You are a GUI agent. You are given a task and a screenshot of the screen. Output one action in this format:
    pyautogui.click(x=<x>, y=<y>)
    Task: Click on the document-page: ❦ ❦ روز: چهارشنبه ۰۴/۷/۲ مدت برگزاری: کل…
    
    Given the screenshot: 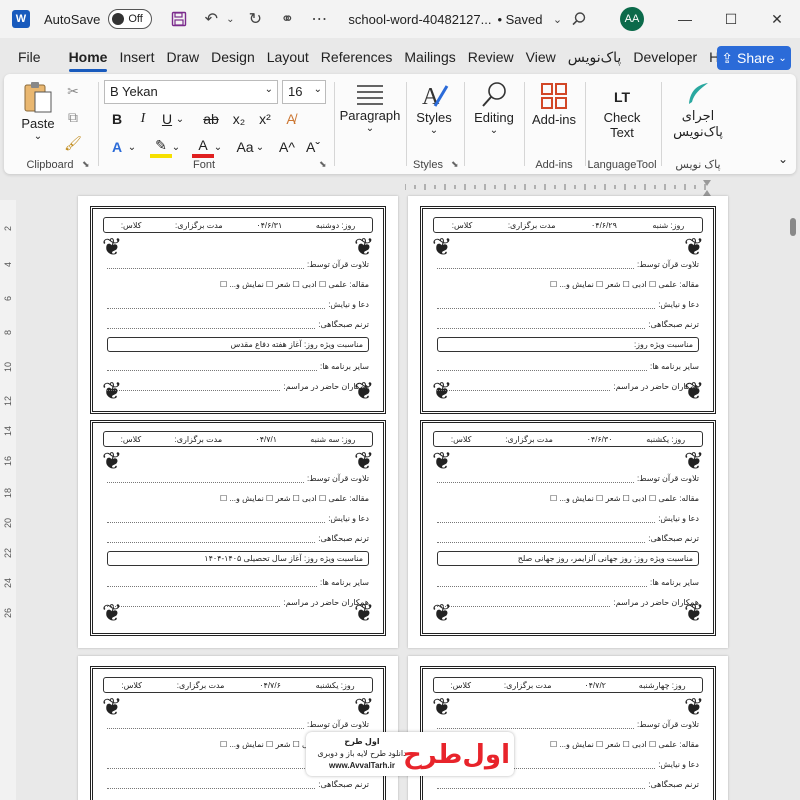 What is the action you would take?
    pyautogui.click(x=568, y=728)
    